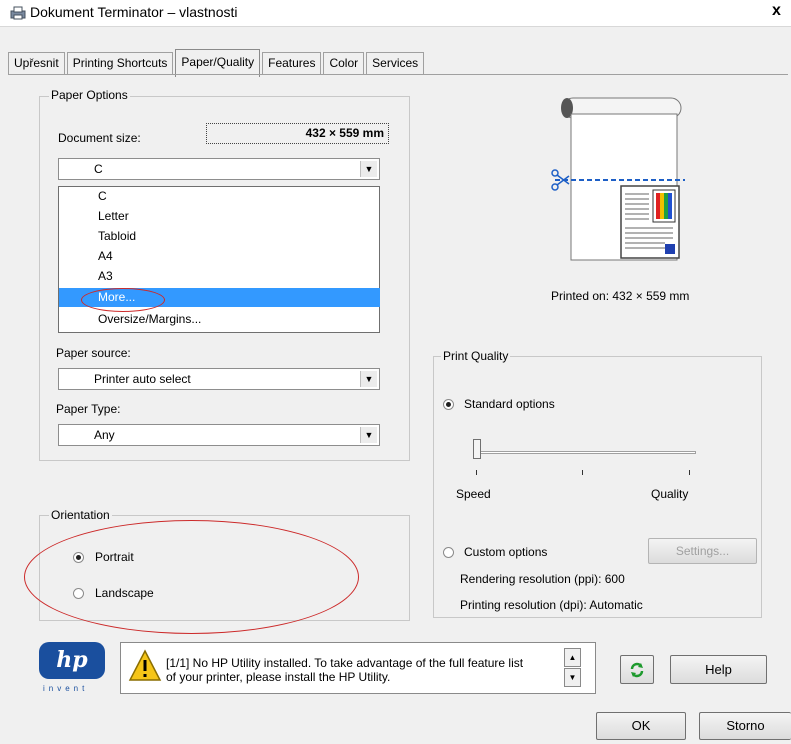 This screenshot has width=791, height=744. Describe the element at coordinates (80, 515) in the screenshot. I see `orientation-legend: Orientation` at that location.